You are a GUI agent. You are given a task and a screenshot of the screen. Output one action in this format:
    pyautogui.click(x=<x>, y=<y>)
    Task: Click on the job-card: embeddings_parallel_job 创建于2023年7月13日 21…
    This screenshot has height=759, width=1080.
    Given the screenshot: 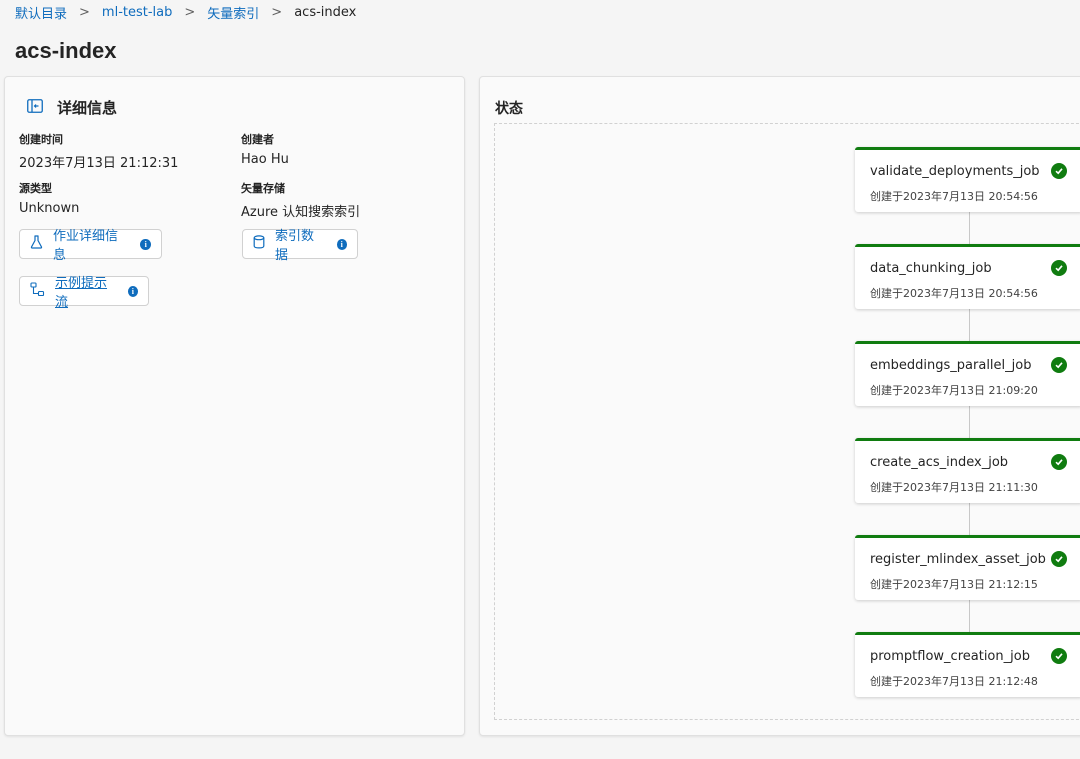 What is the action you would take?
    pyautogui.click(x=967, y=373)
    